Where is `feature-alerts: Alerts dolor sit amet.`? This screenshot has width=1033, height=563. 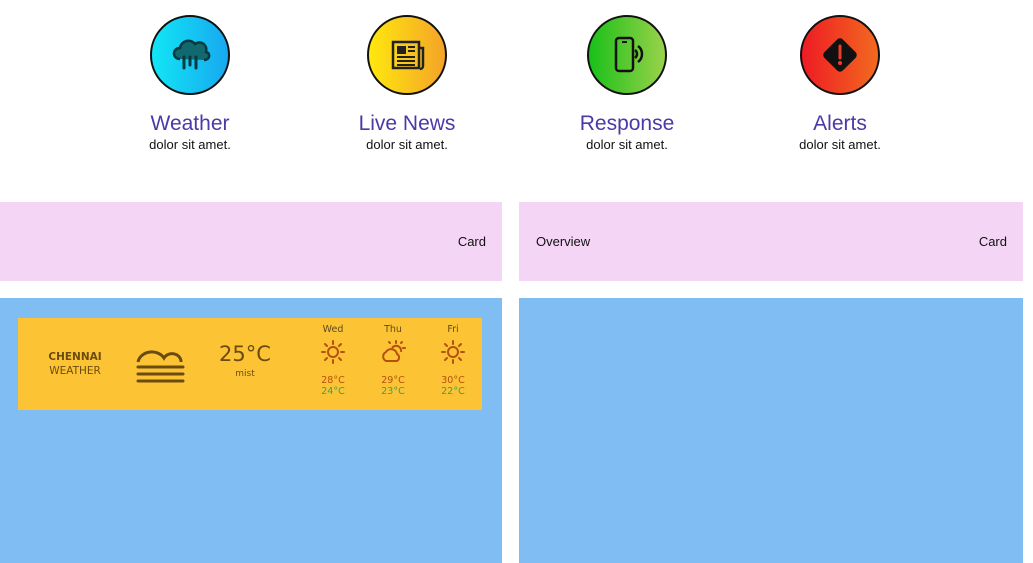
feature-alerts: Alerts dolor sit amet. is located at coordinates (840, 83).